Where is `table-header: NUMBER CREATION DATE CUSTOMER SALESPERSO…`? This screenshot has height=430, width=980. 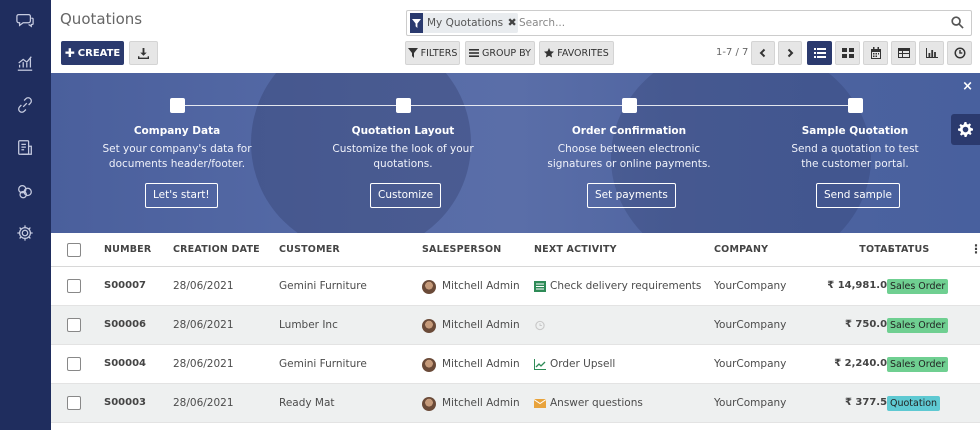 table-header: NUMBER CREATION DATE CUSTOMER SALESPERSO… is located at coordinates (515, 250).